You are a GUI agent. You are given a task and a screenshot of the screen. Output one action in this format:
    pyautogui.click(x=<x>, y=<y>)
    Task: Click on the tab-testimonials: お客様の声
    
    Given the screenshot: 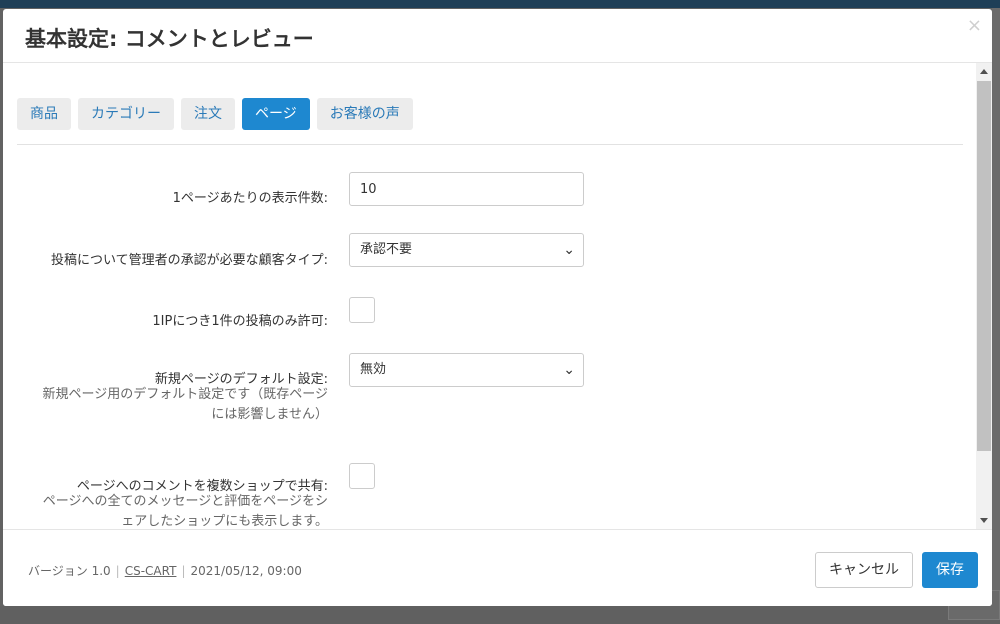 What is the action you would take?
    pyautogui.click(x=364, y=114)
    